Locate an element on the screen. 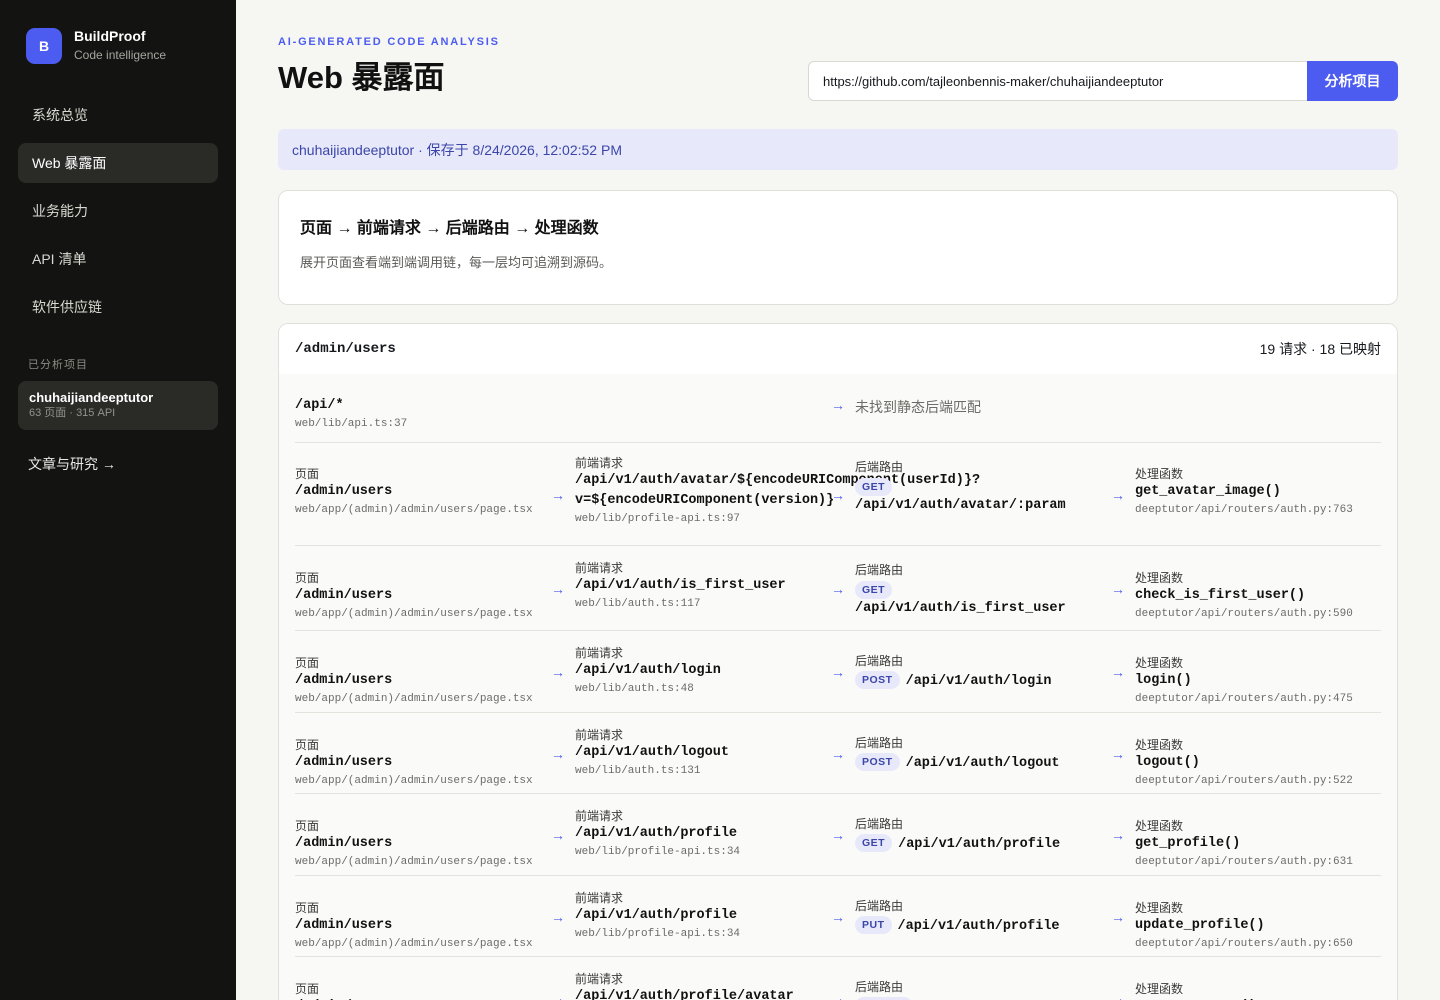 The image size is (1440, 1000). handler-name: logout() is located at coordinates (1167, 762).